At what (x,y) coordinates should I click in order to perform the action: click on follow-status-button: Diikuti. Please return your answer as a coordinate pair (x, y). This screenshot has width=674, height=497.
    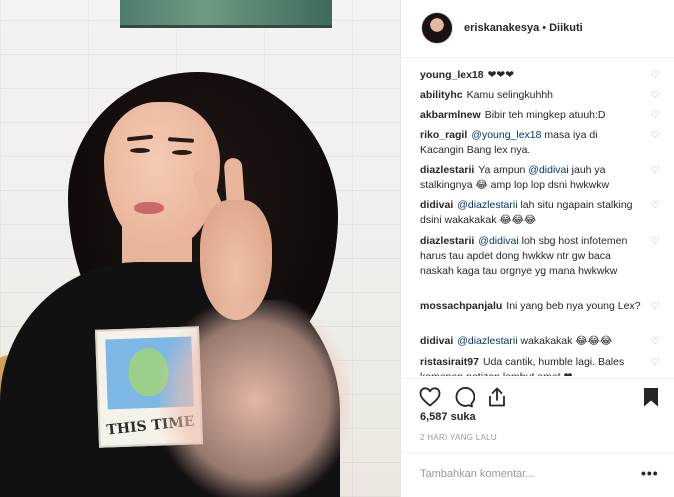
    Looking at the image, I should click on (566, 28).